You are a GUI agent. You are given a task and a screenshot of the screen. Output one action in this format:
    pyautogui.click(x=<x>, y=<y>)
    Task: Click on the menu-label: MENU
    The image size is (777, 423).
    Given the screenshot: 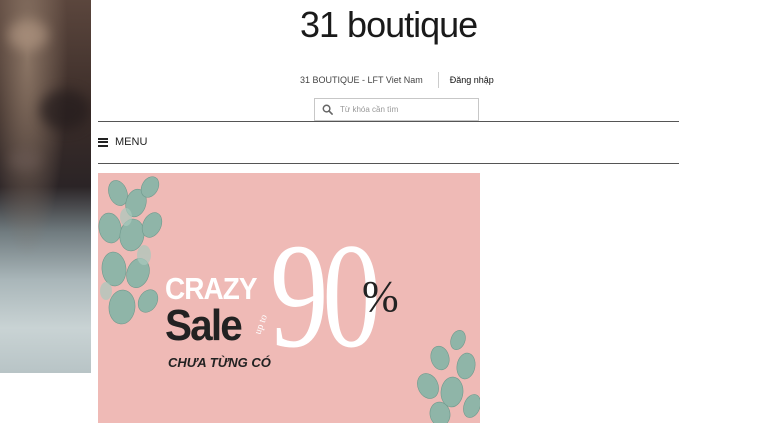 What is the action you would take?
    pyautogui.click(x=131, y=142)
    